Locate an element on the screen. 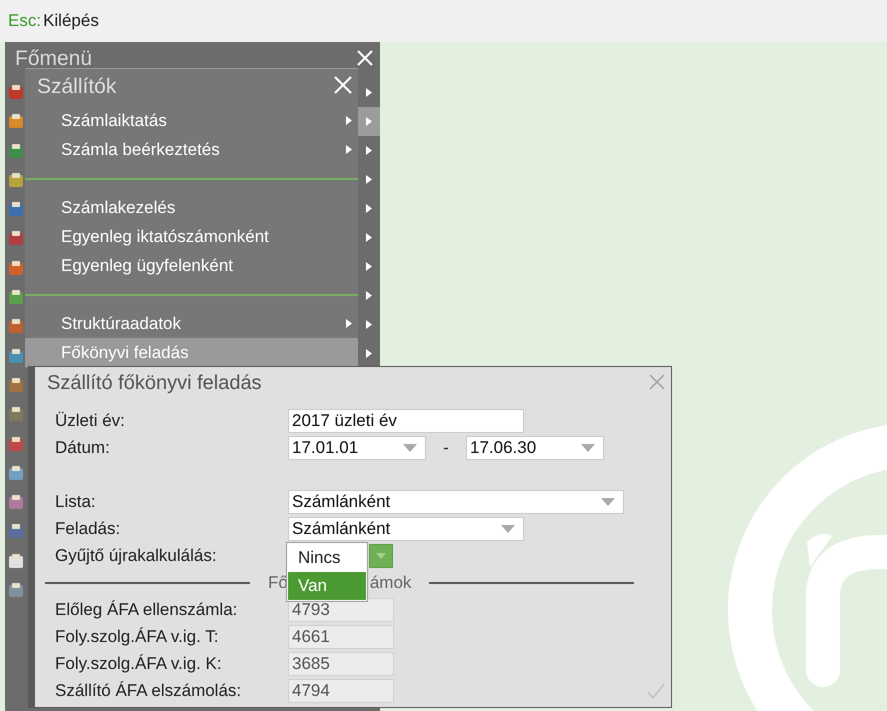  dropdown-option: Nincs is located at coordinates (327, 558).